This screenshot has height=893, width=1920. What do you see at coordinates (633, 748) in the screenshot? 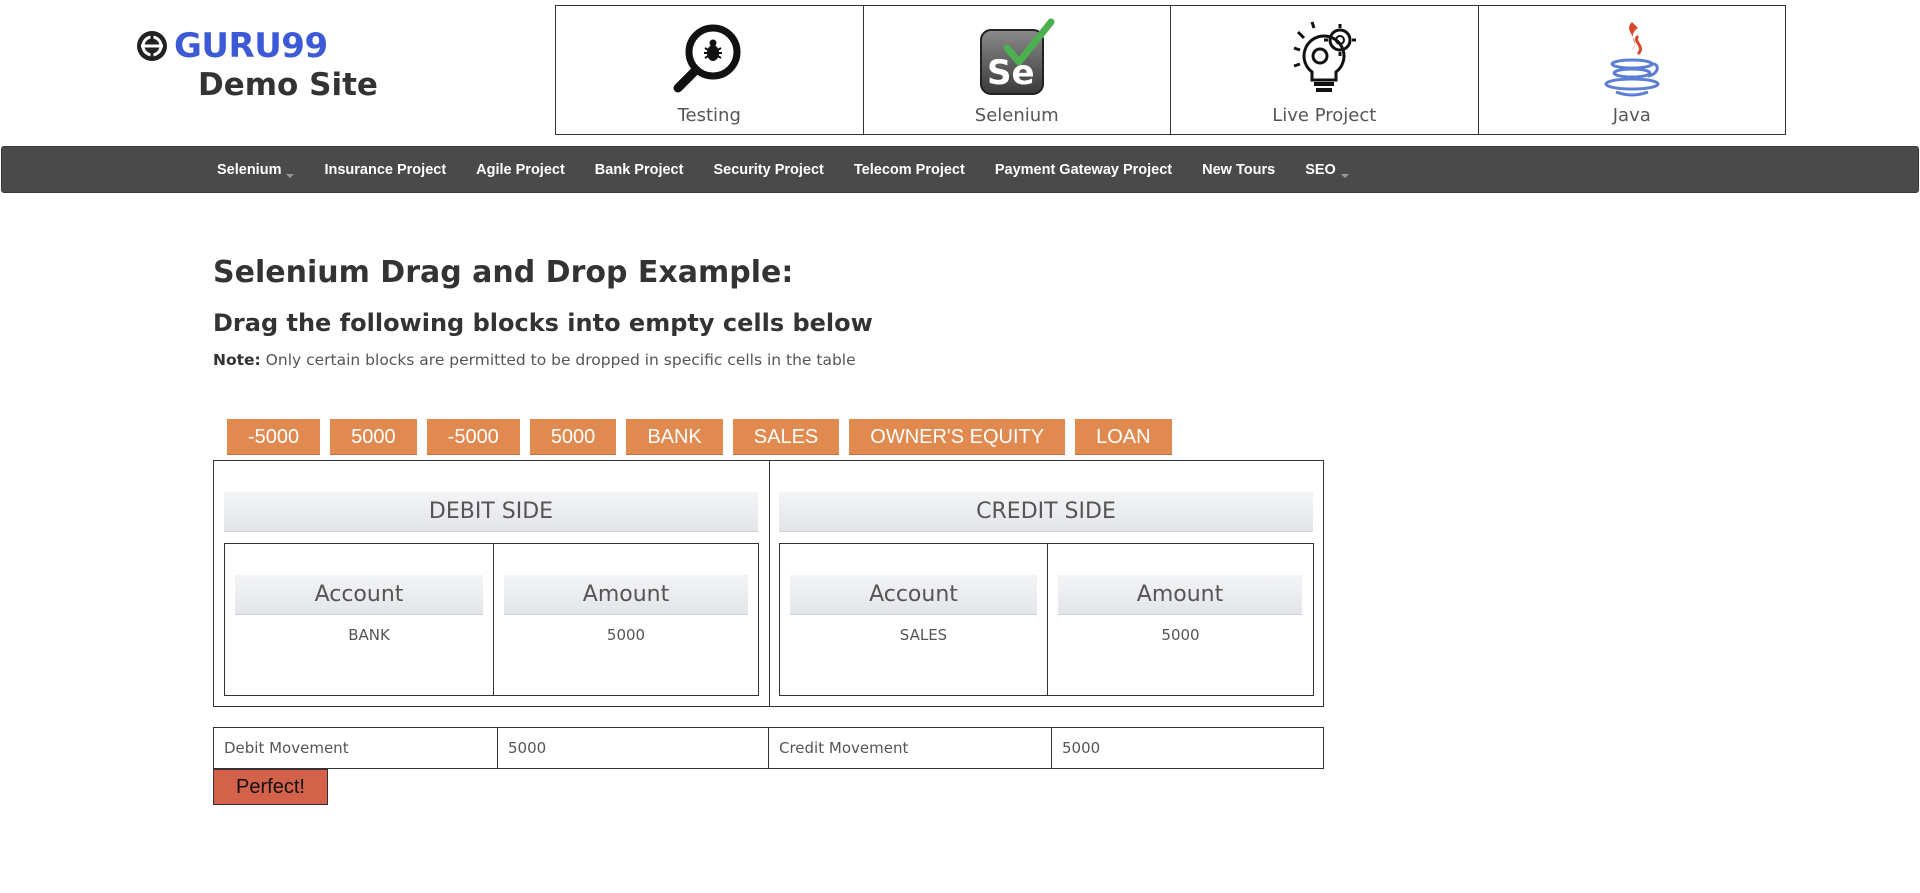
I see `debit-movement-value: 5000` at bounding box center [633, 748].